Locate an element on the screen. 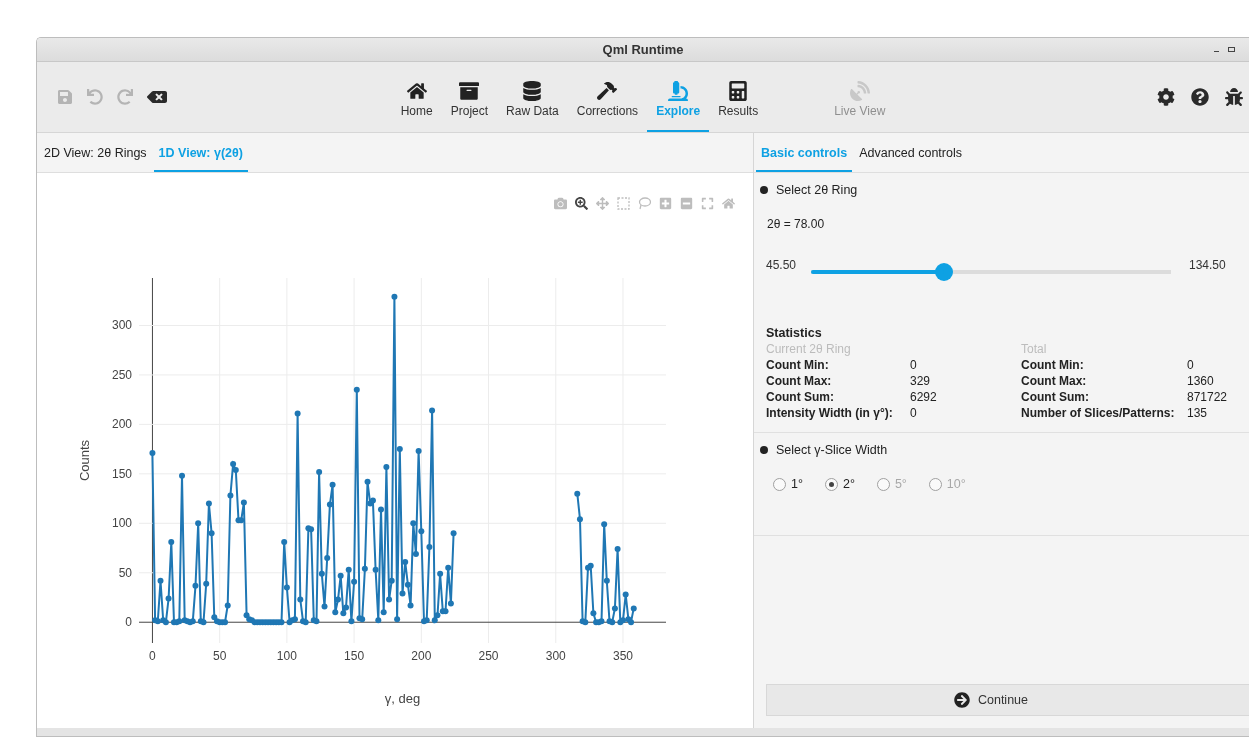  archive-icon is located at coordinates (469, 90).